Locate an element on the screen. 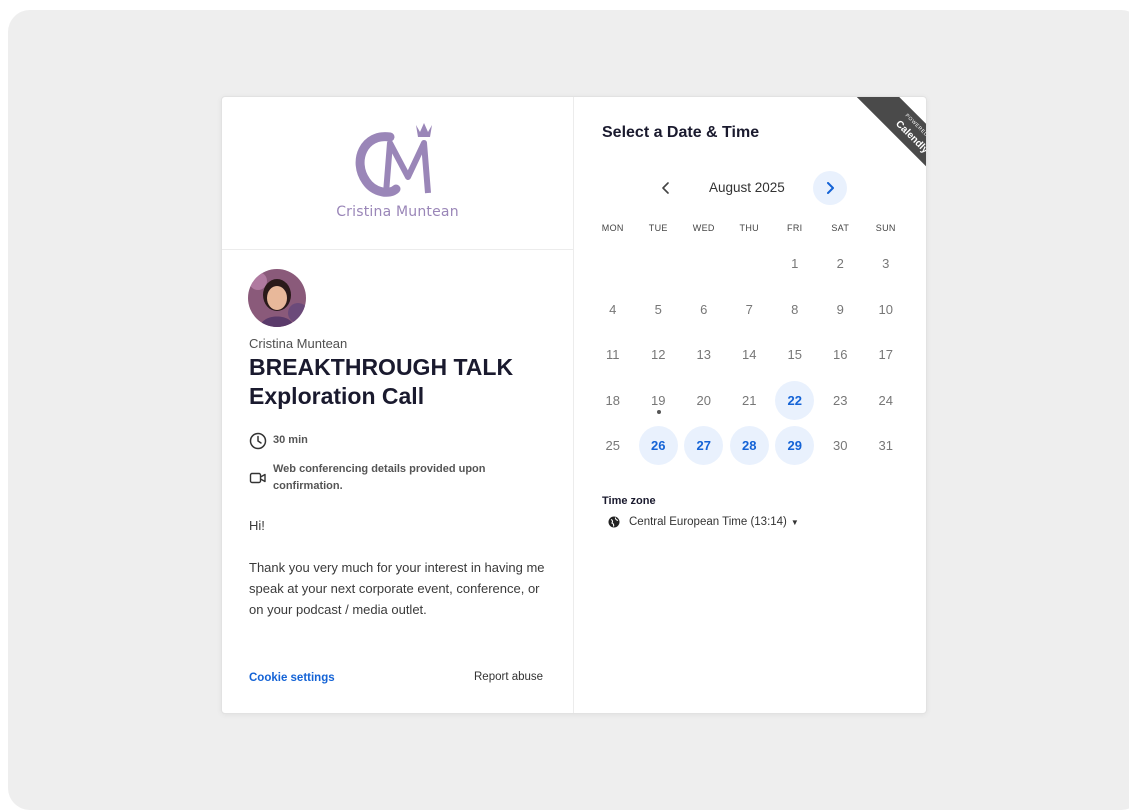 The height and width of the screenshot is (810, 1129). calendar-day-number: 1 is located at coordinates (795, 264).